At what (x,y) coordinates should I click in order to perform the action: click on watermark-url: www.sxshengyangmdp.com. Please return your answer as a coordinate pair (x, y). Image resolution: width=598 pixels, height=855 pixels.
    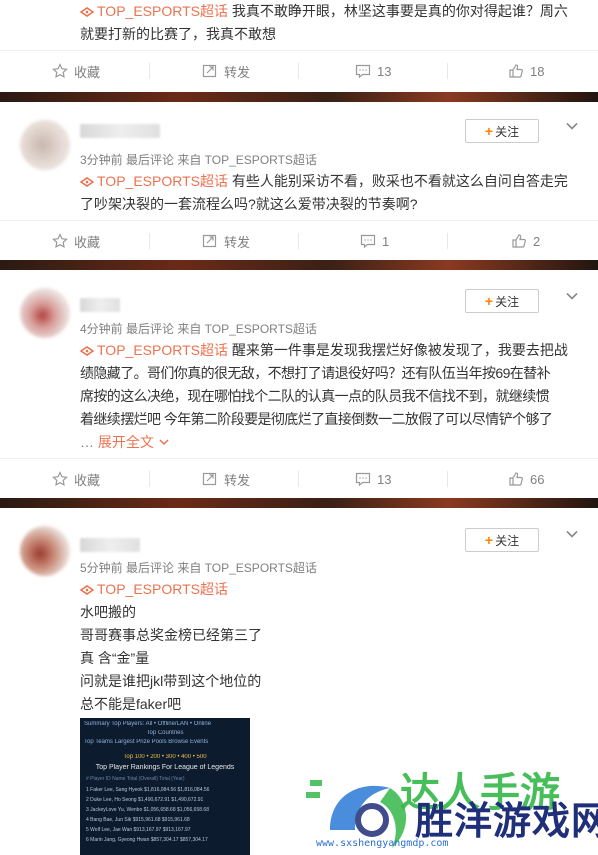
    Looking at the image, I should click on (382, 843).